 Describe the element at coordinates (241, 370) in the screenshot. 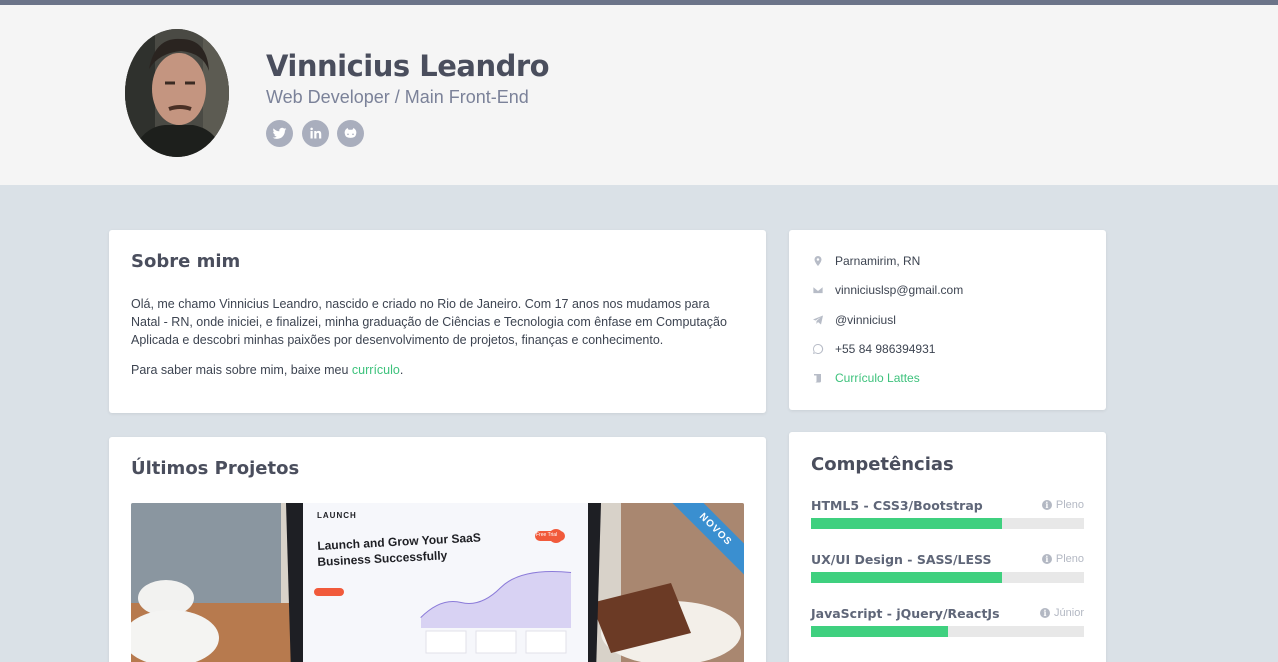

I see `cv-prefix: Para saber mais sobre mim, baixe meu` at that location.